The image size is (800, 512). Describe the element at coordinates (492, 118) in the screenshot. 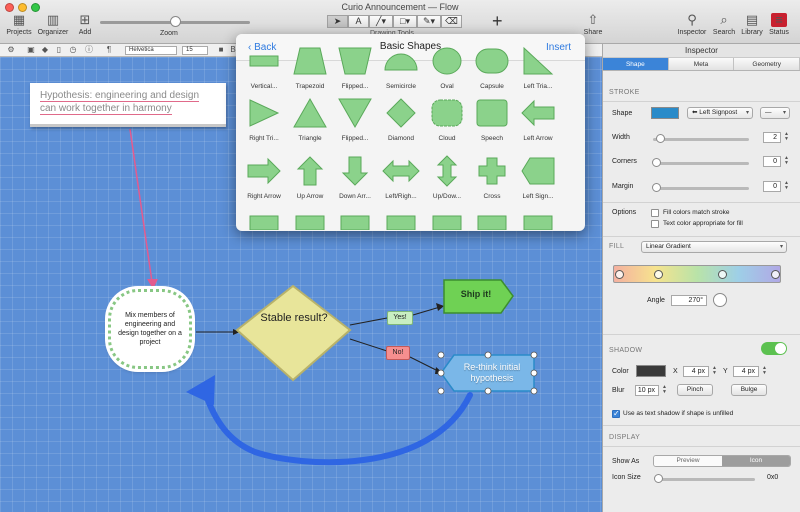

I see `shape-tile: Speech` at that location.